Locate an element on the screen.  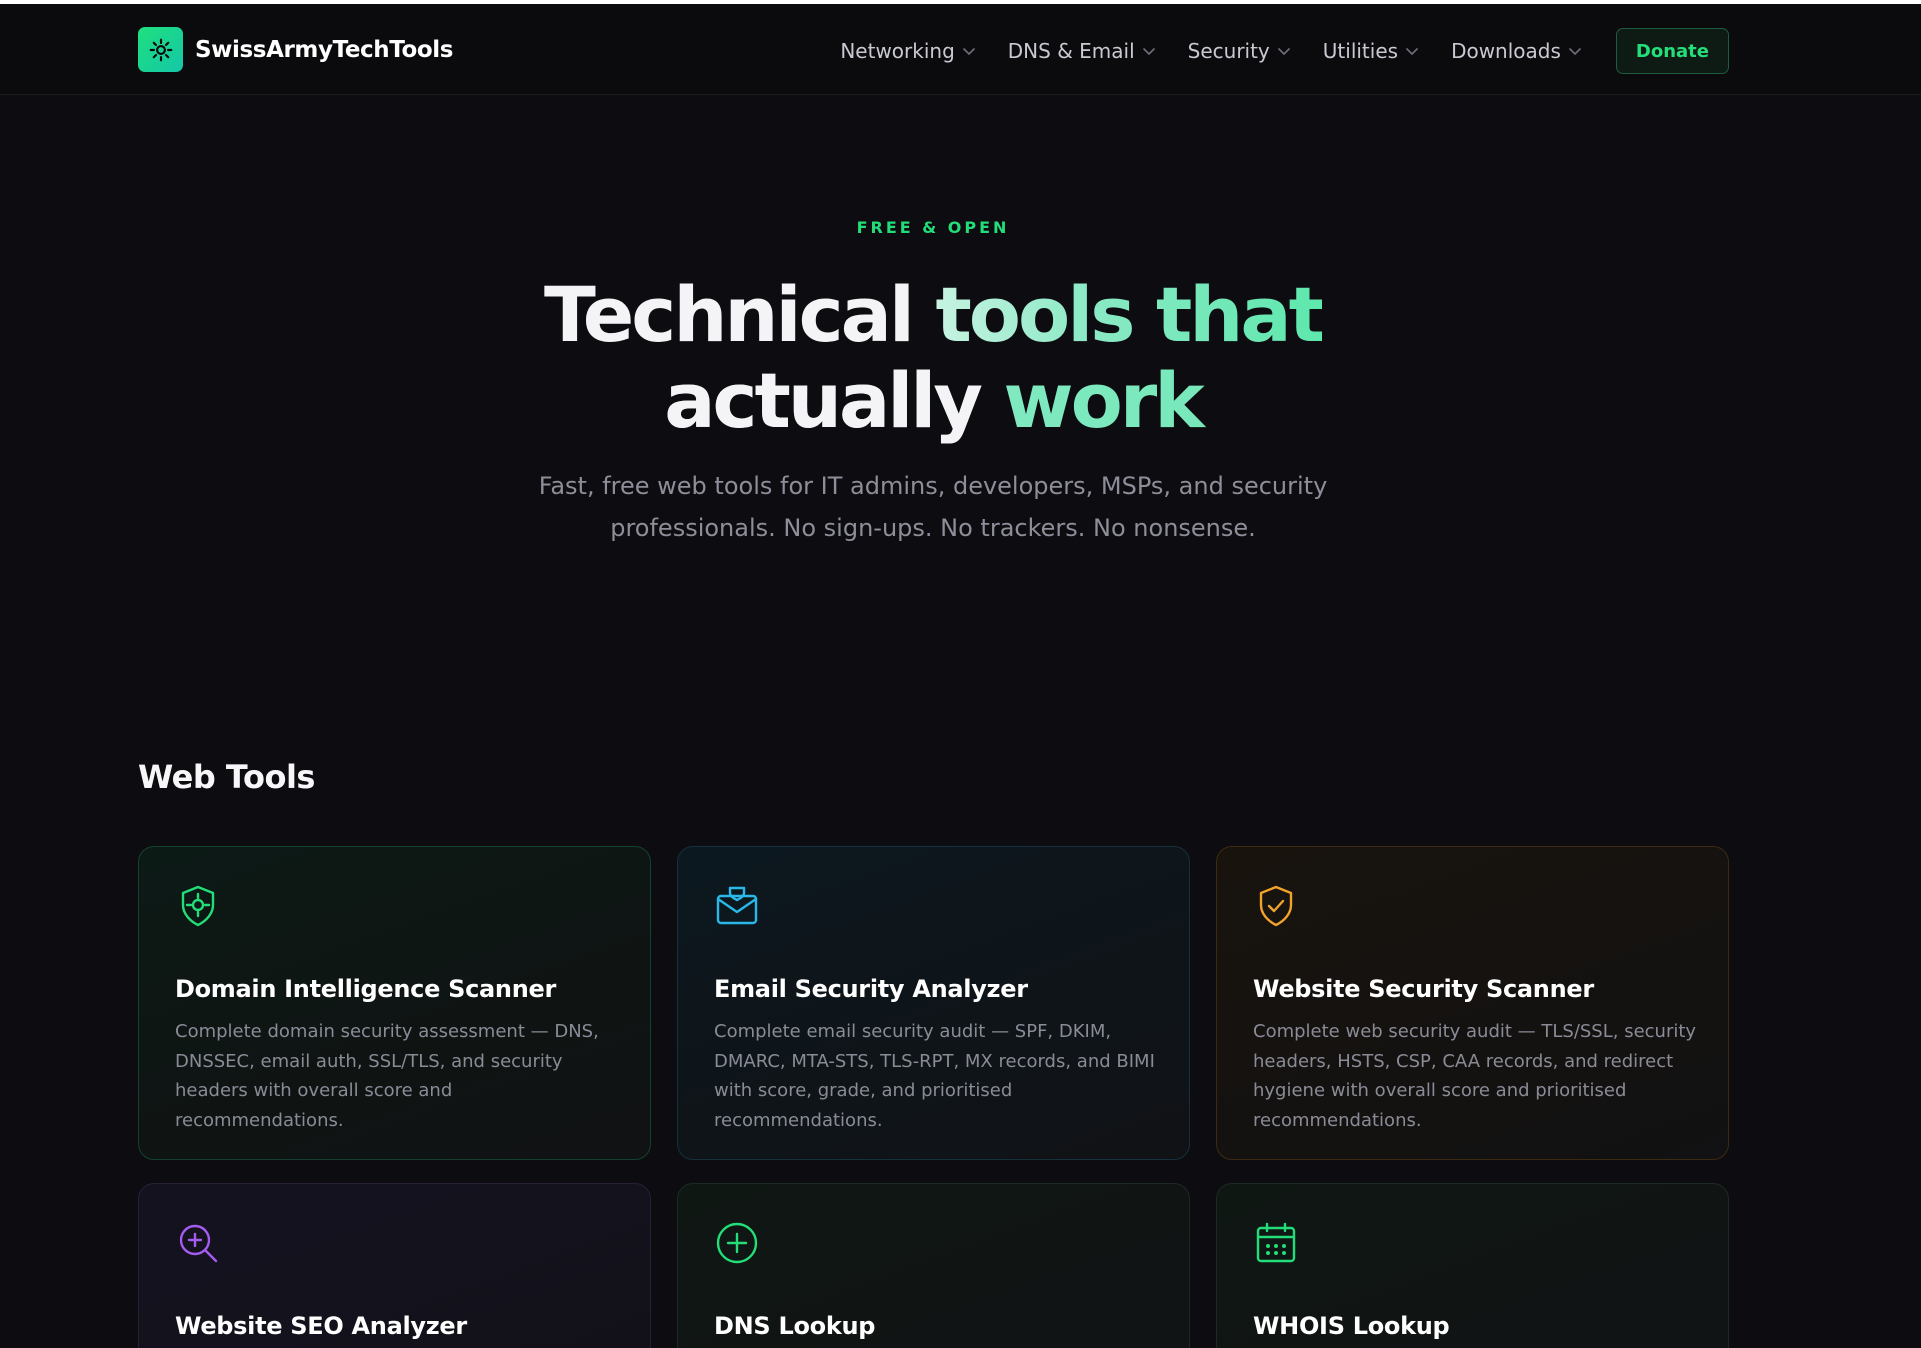
logo-gear-icon is located at coordinates (160, 49).